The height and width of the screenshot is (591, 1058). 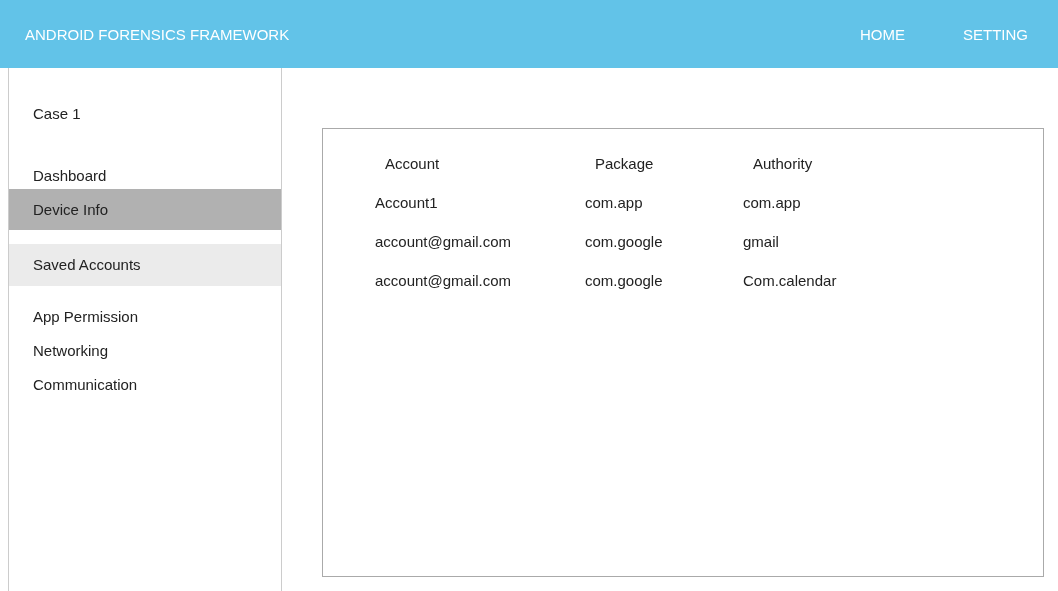 I want to click on table-cell-text: Account1, so click(x=407, y=202).